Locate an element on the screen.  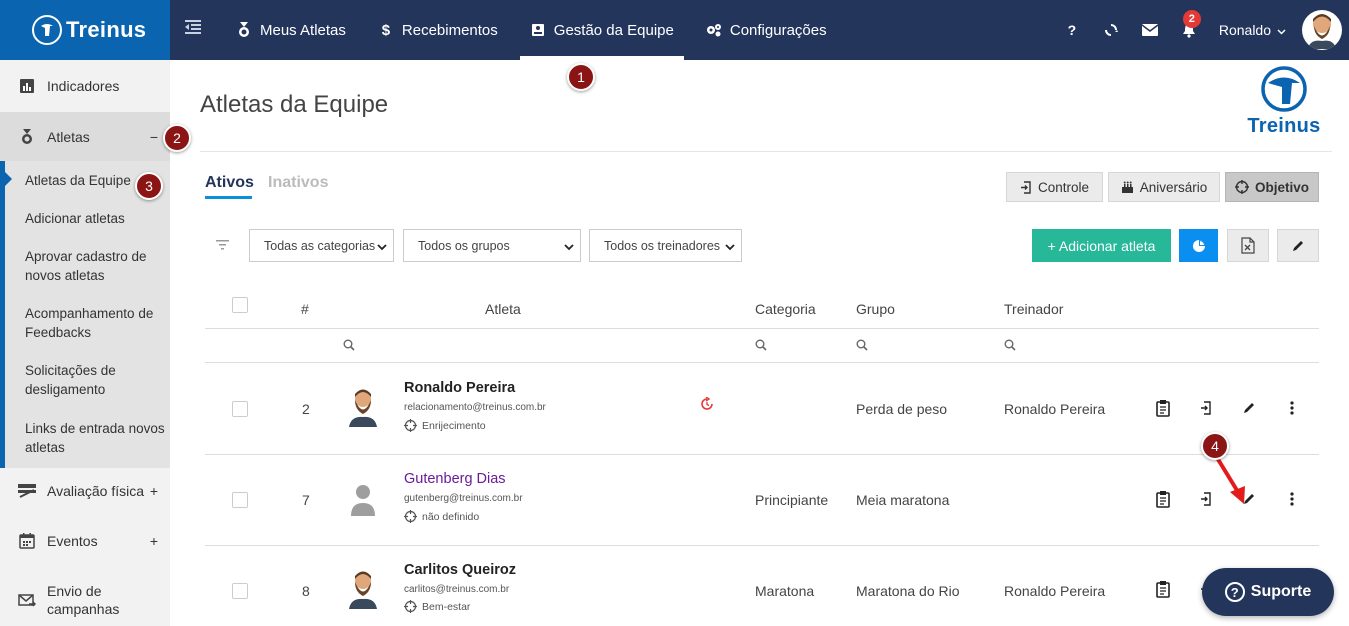
step-marker-4: 4 is located at coordinates (1215, 446).